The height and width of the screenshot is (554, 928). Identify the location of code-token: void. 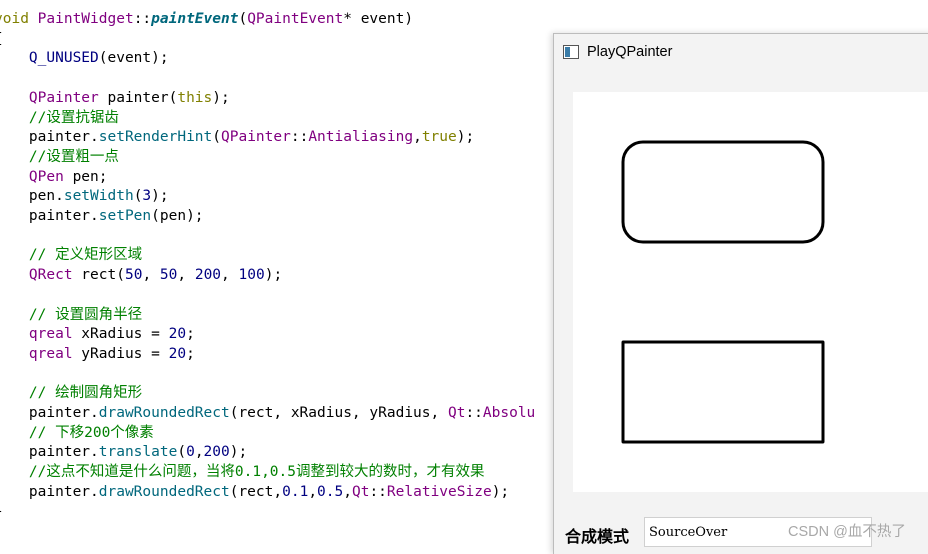
(14, 19).